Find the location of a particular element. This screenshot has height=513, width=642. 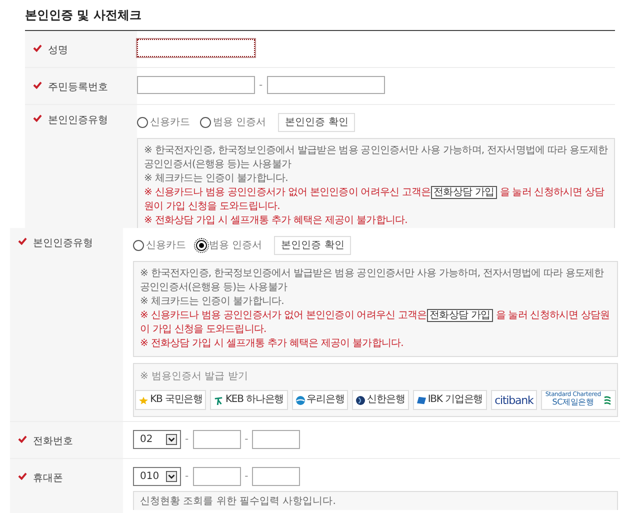

prefix-select: 010 is located at coordinates (157, 476).